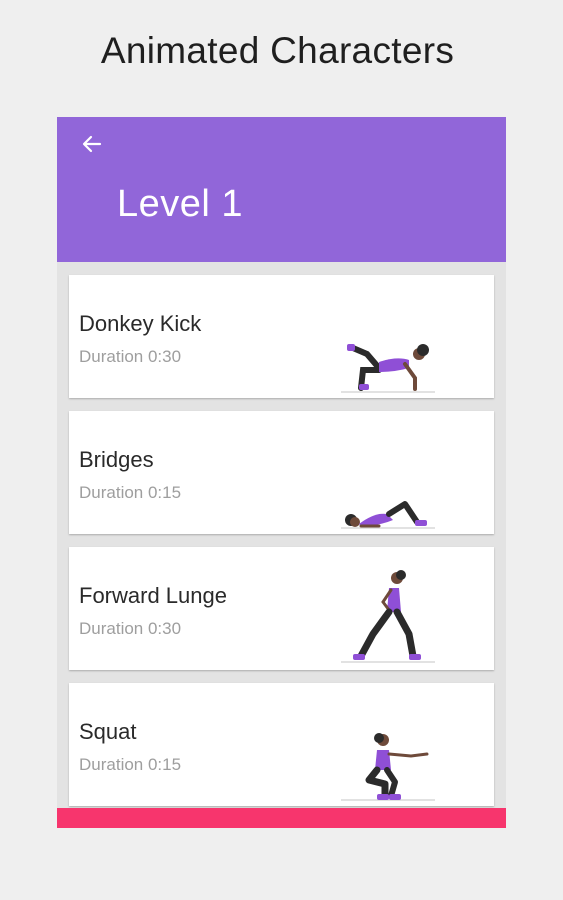  I want to click on page-title: Level 1, so click(180, 204).